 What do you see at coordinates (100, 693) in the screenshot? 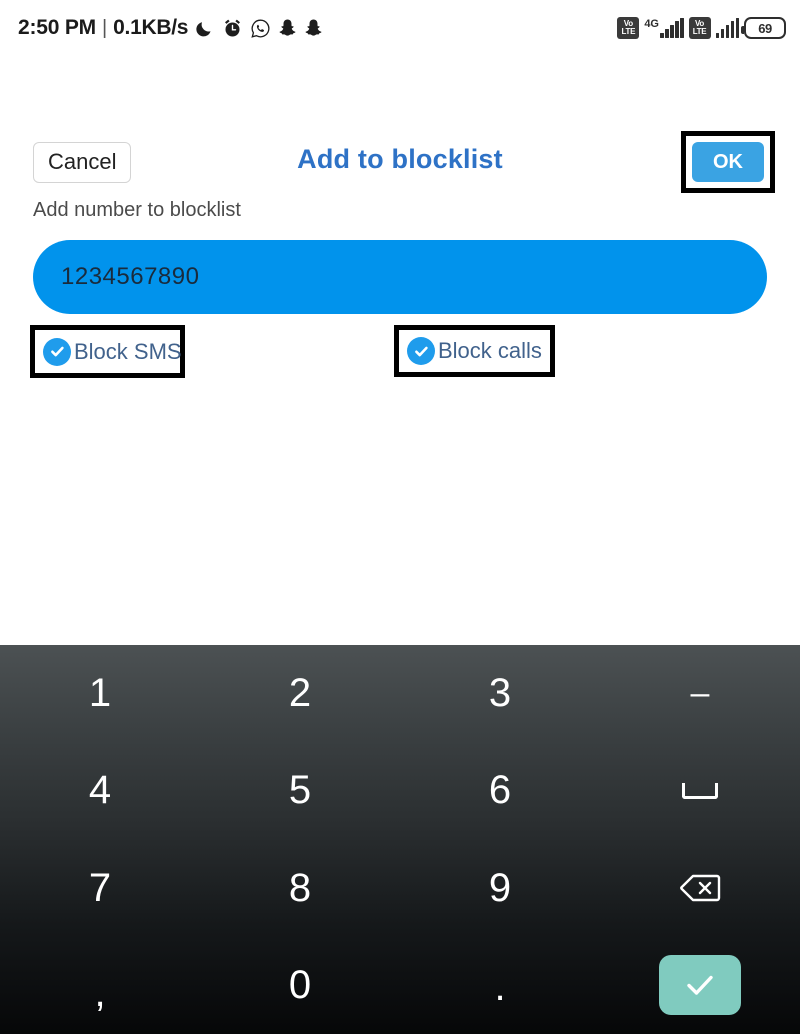
I see `key-1: 1` at bounding box center [100, 693].